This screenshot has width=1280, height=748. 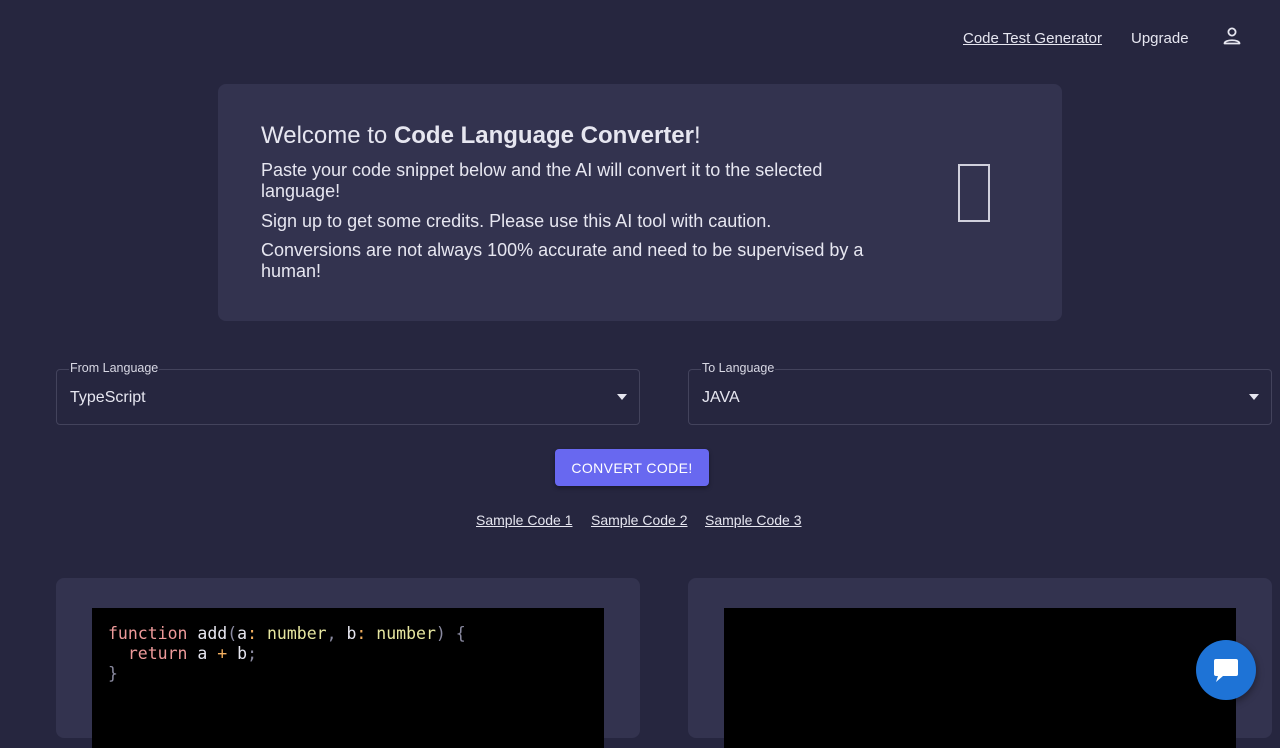 I want to click on upgrade-link: Upgrade, so click(x=1160, y=38).